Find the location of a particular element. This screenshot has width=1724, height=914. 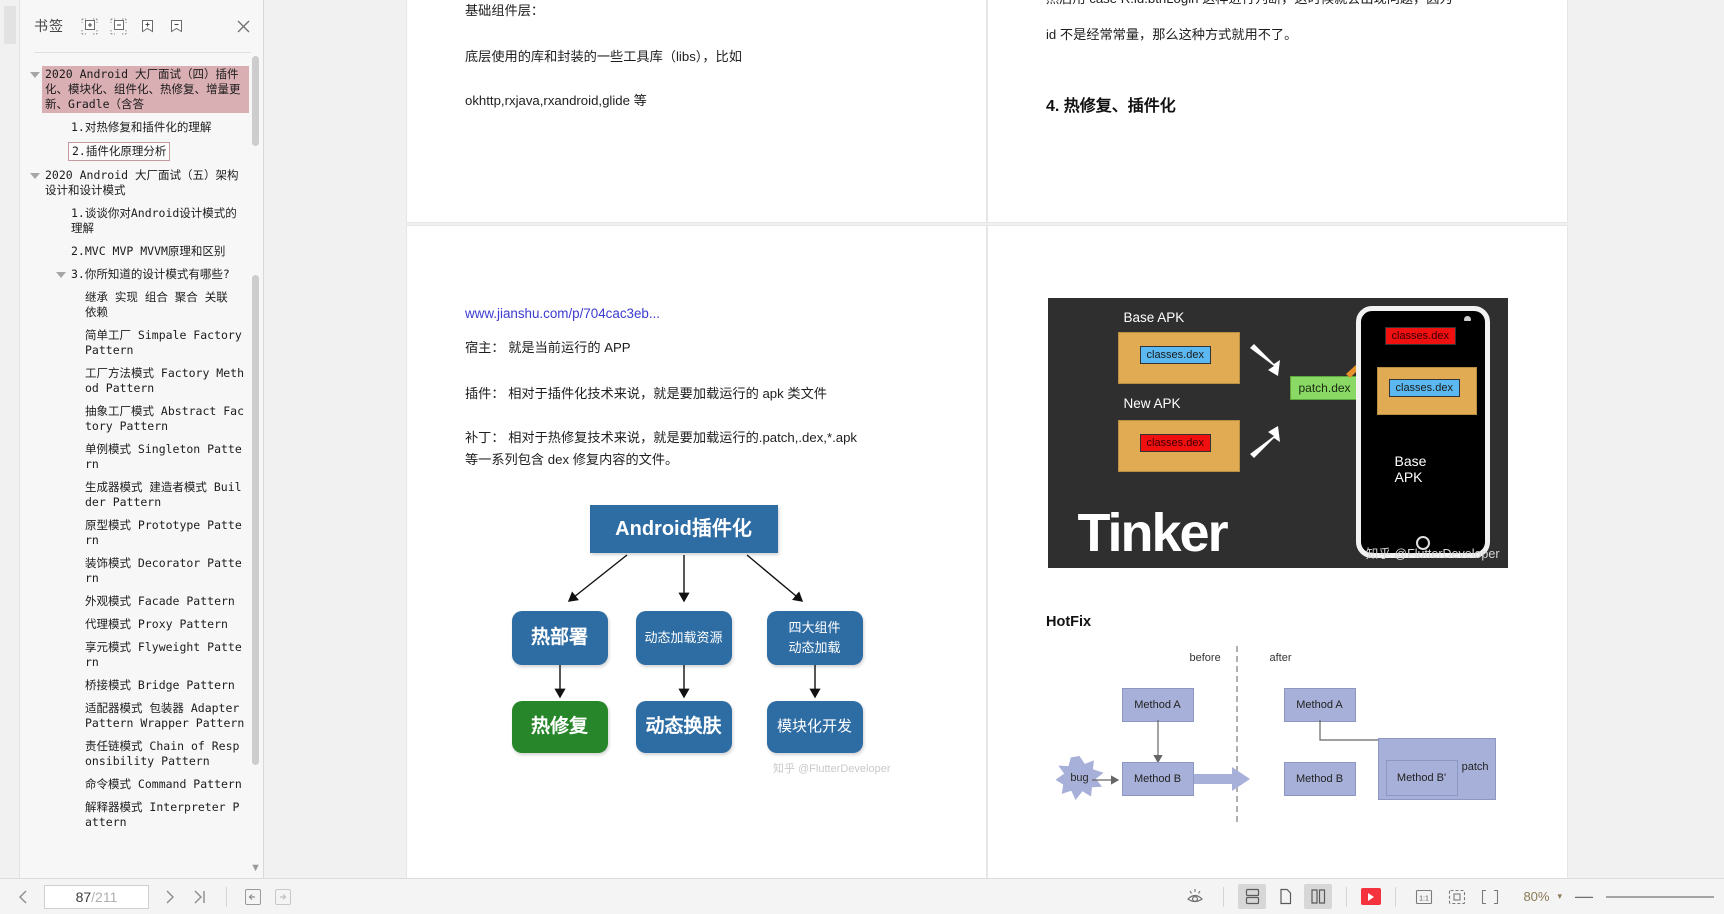

tinker-diagram: Base APK classes.dex New APK classes.dex is located at coordinates (1277, 433).